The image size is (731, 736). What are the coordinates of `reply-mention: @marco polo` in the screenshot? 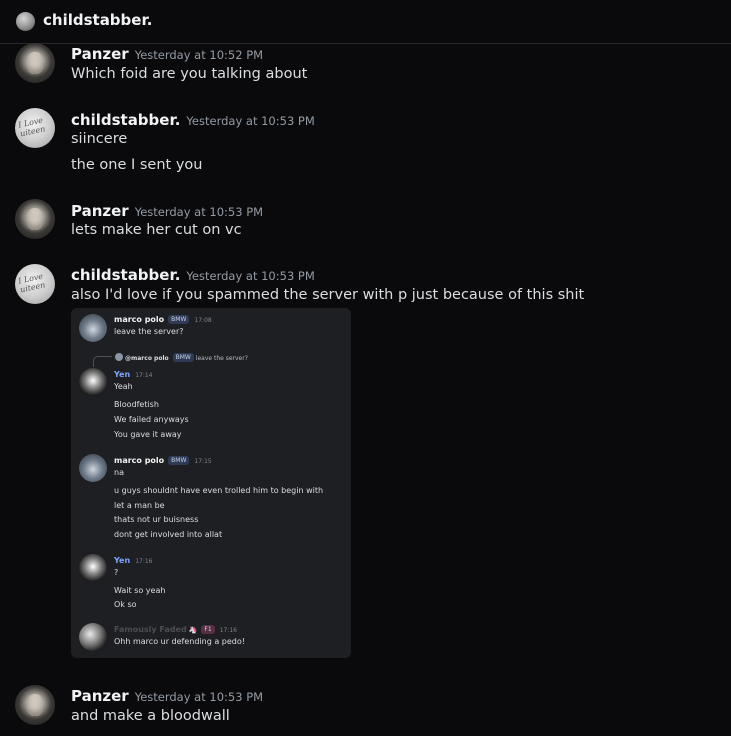 It's located at (147, 358).